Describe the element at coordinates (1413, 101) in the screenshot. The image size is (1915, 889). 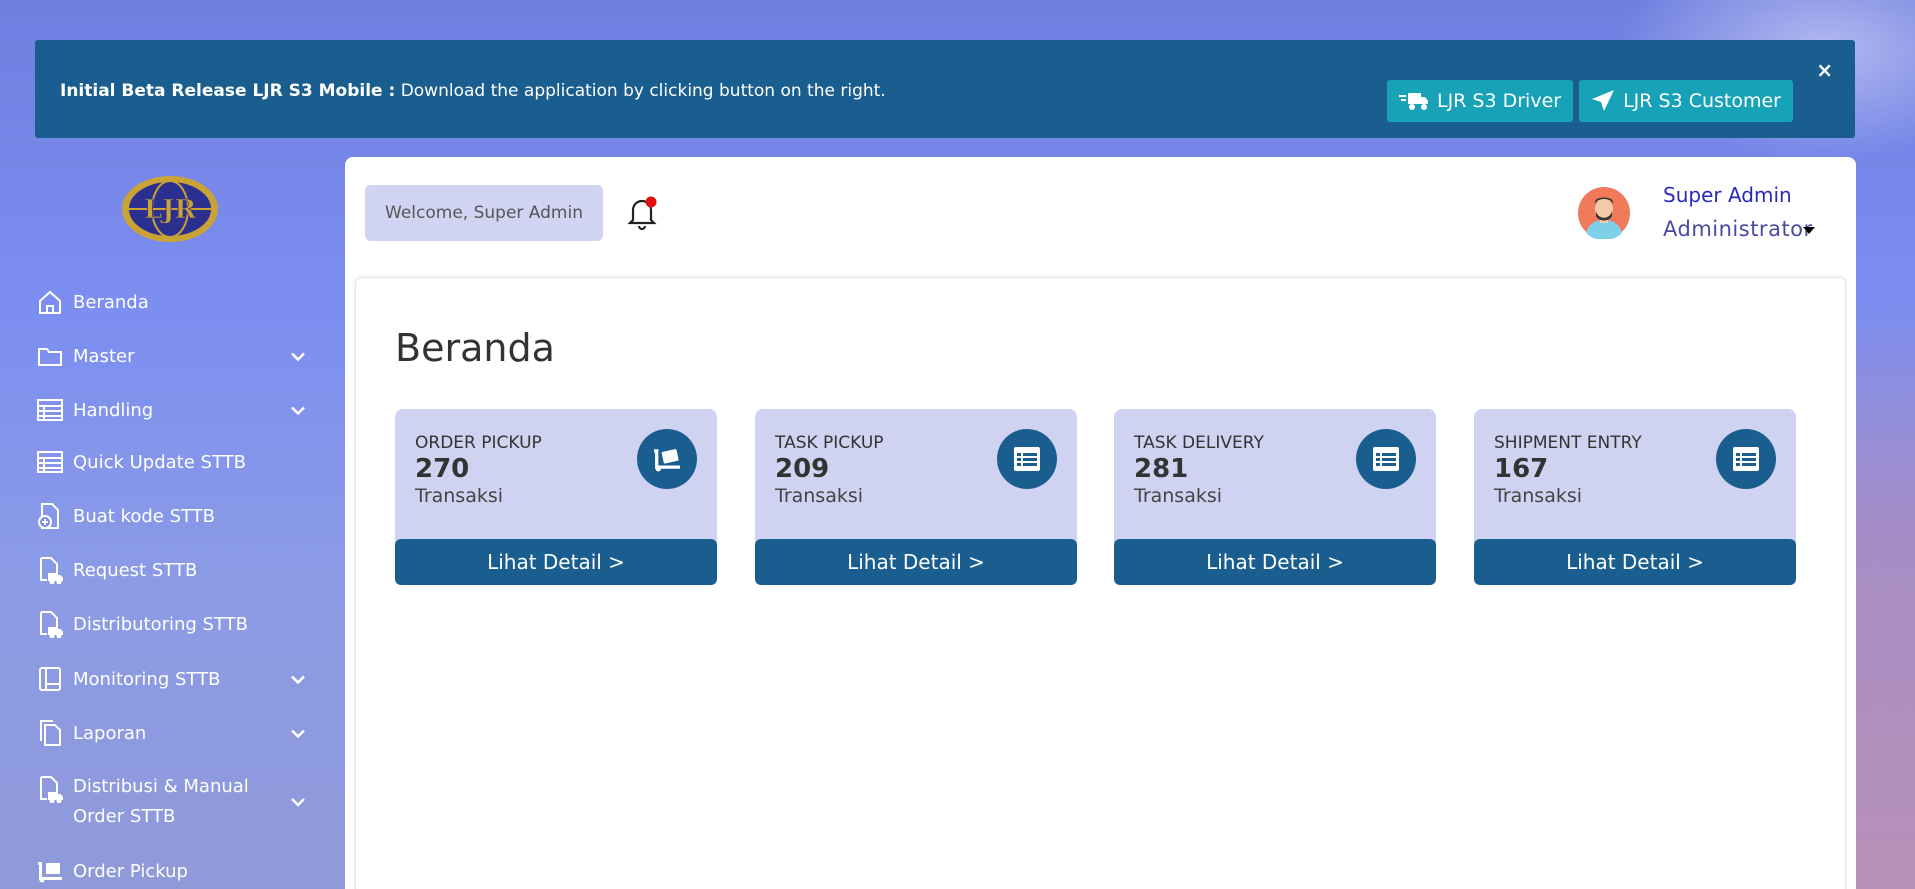
I see `truck-icon` at that location.